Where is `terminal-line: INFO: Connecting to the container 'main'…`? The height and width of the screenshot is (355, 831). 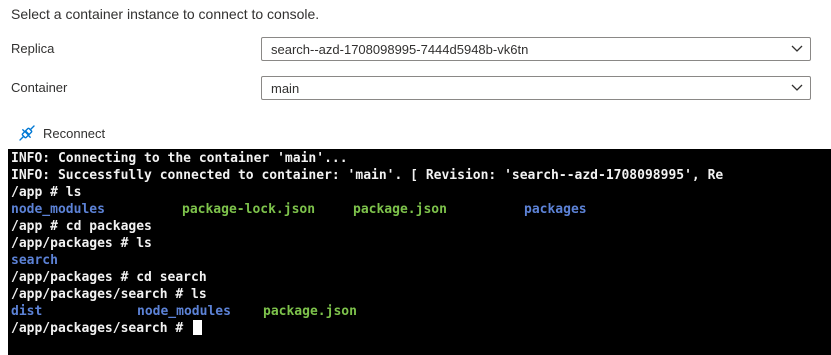
terminal-line: INFO: Connecting to the container 'main'… is located at coordinates (179, 158).